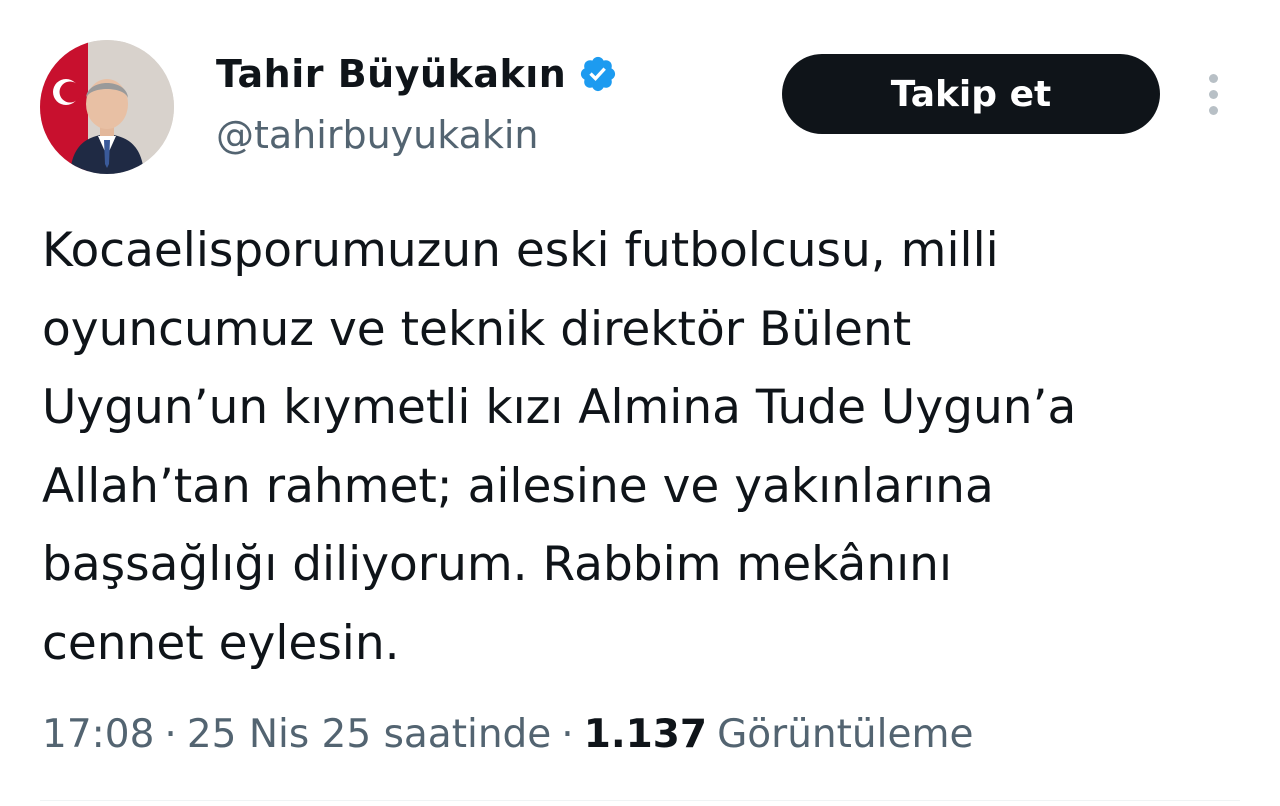  I want to click on author-handle: @tahirbuyukakin, so click(377, 135).